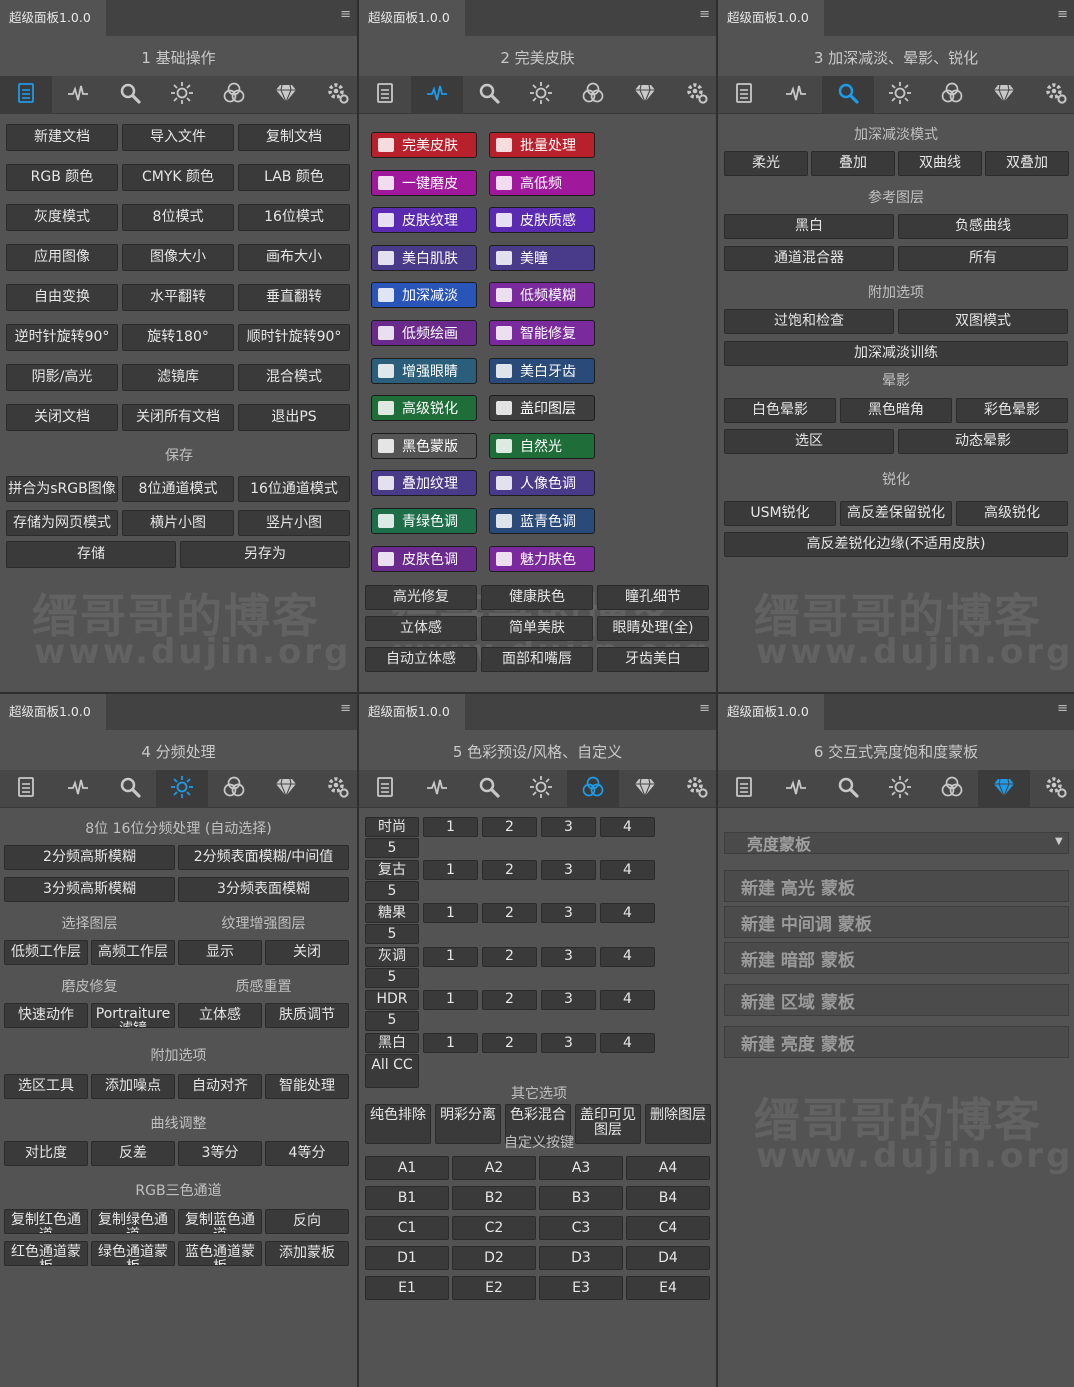  What do you see at coordinates (392, 956) in the screenshot?
I see `preset-style-button: 灰调` at bounding box center [392, 956].